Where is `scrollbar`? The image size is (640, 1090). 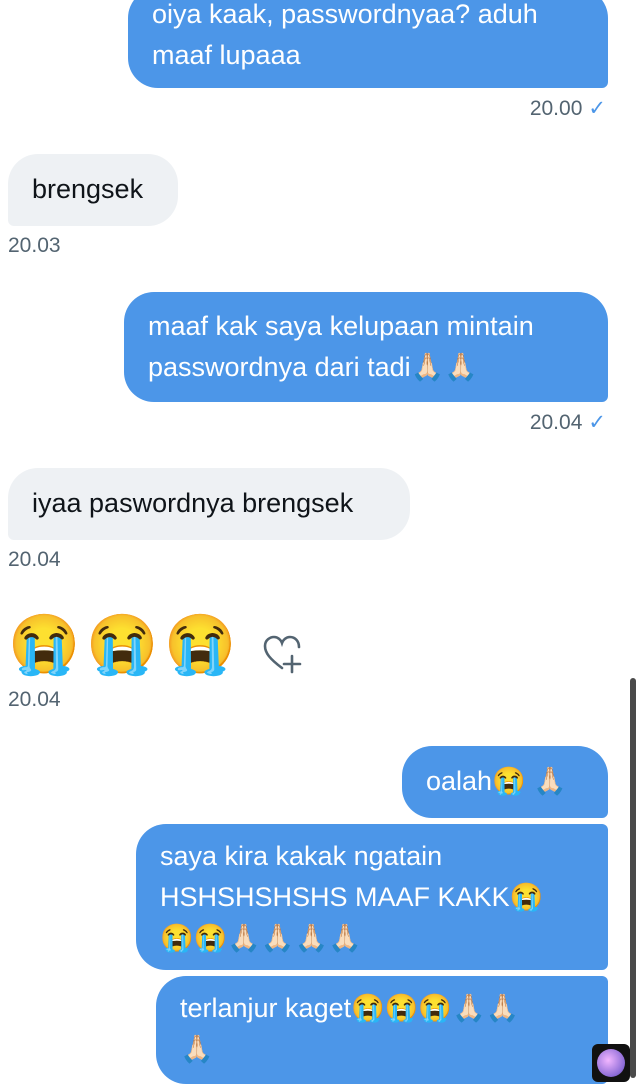 scrollbar is located at coordinates (633, 878).